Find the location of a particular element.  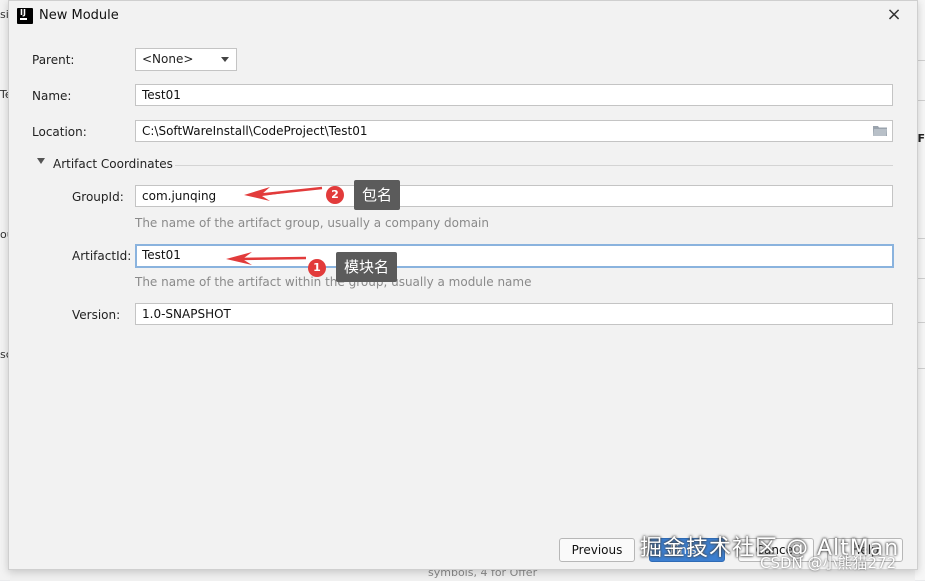

annotation-badge-2: 2 is located at coordinates (335, 195).